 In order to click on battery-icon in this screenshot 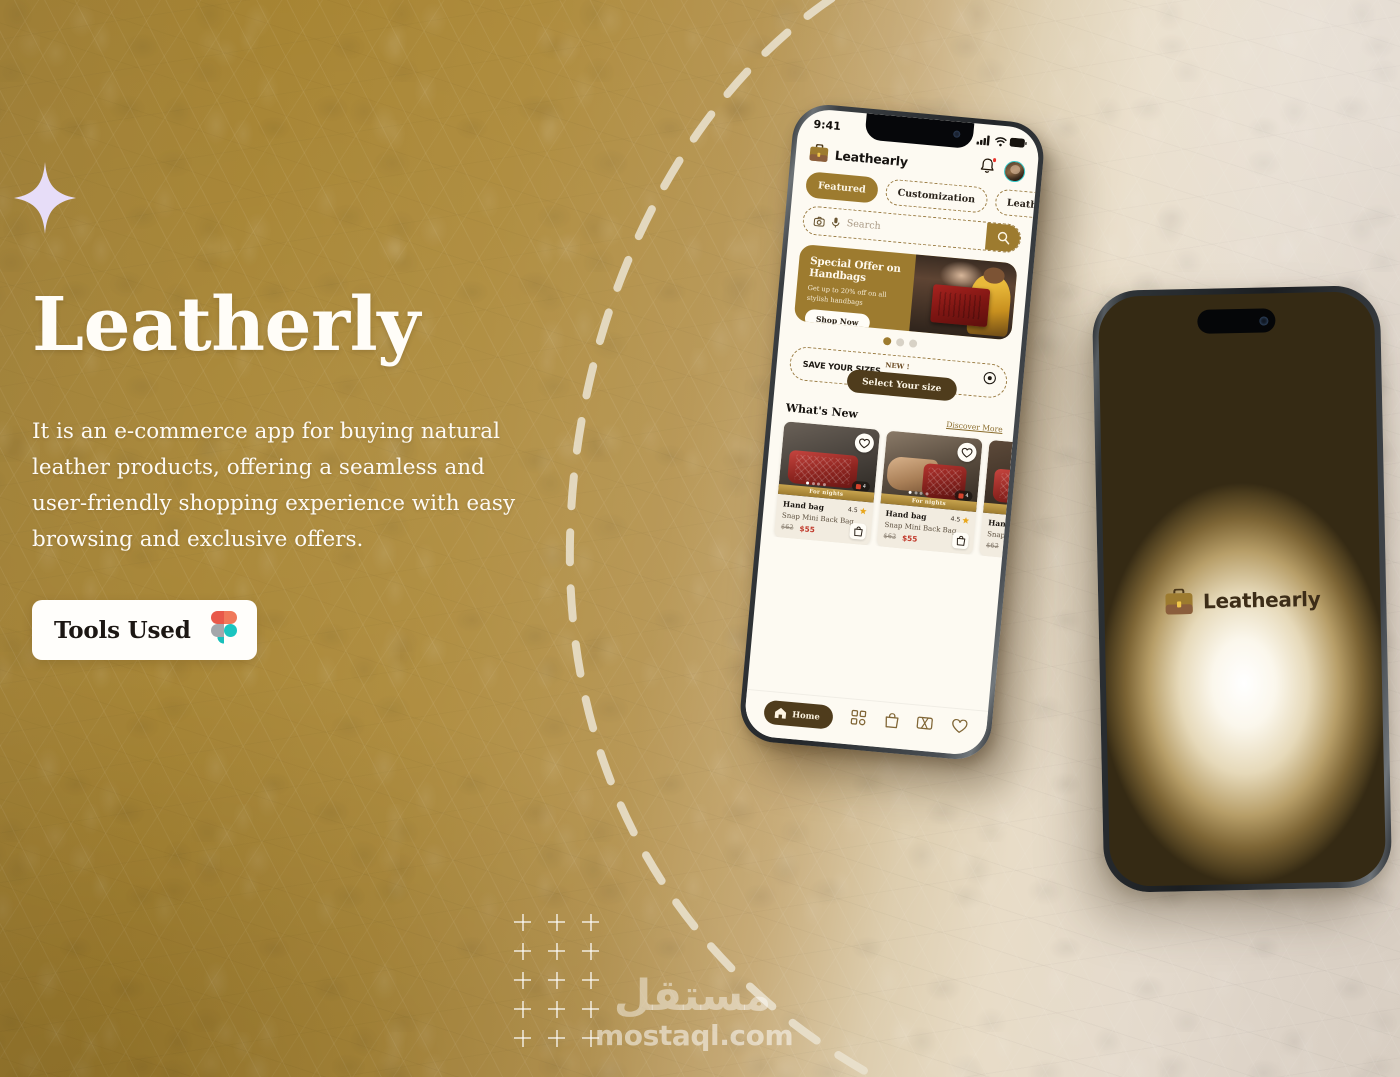, I will do `click(1018, 142)`.